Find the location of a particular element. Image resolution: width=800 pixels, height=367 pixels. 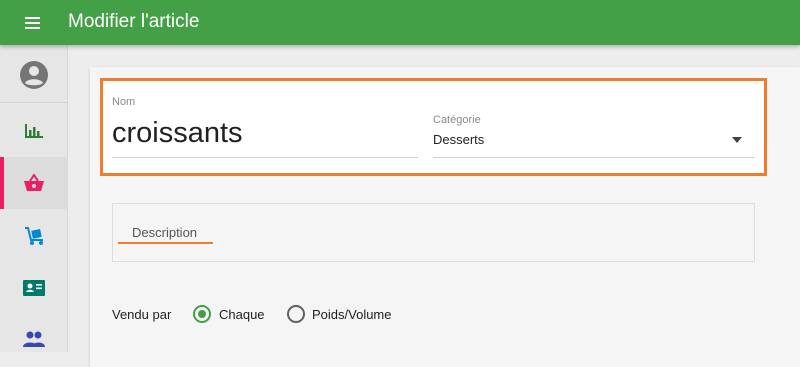

basket-icon is located at coordinates (34, 182).